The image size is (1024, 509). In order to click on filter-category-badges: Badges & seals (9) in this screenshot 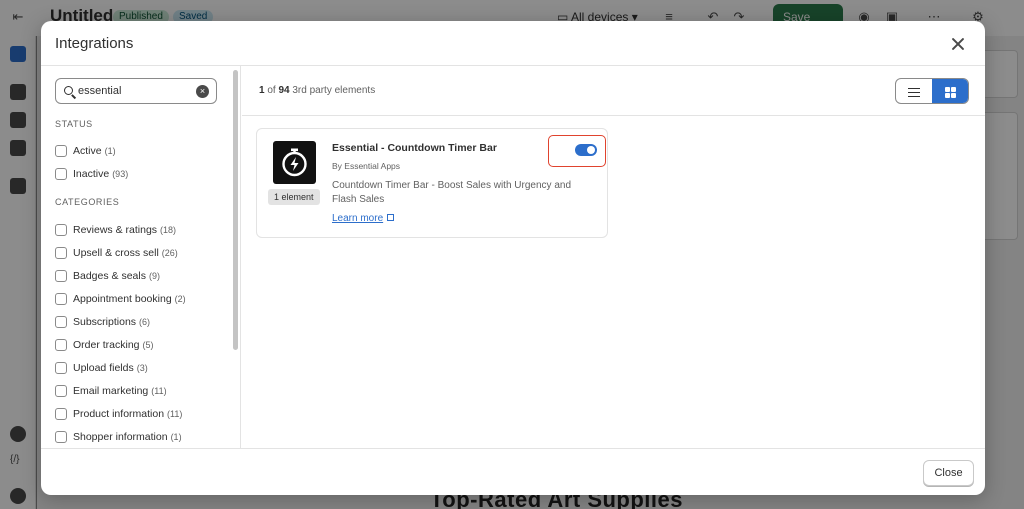, I will do `click(107, 276)`.